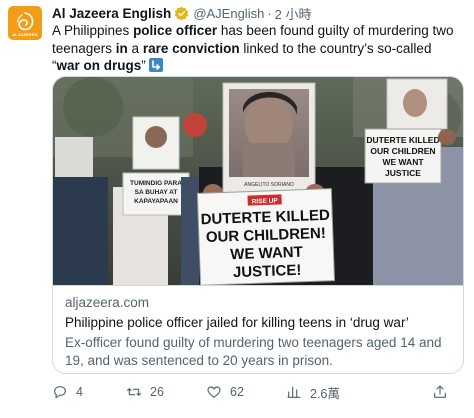 This screenshot has height=418, width=474. What do you see at coordinates (156, 192) in the screenshot?
I see `left-sign-line: SA BUHAY AT` at bounding box center [156, 192].